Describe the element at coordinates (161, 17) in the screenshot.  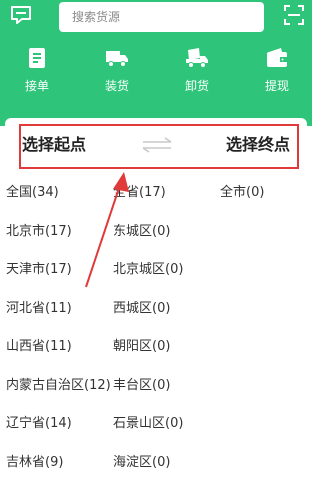
I see `search-input: 搜索货源` at that location.